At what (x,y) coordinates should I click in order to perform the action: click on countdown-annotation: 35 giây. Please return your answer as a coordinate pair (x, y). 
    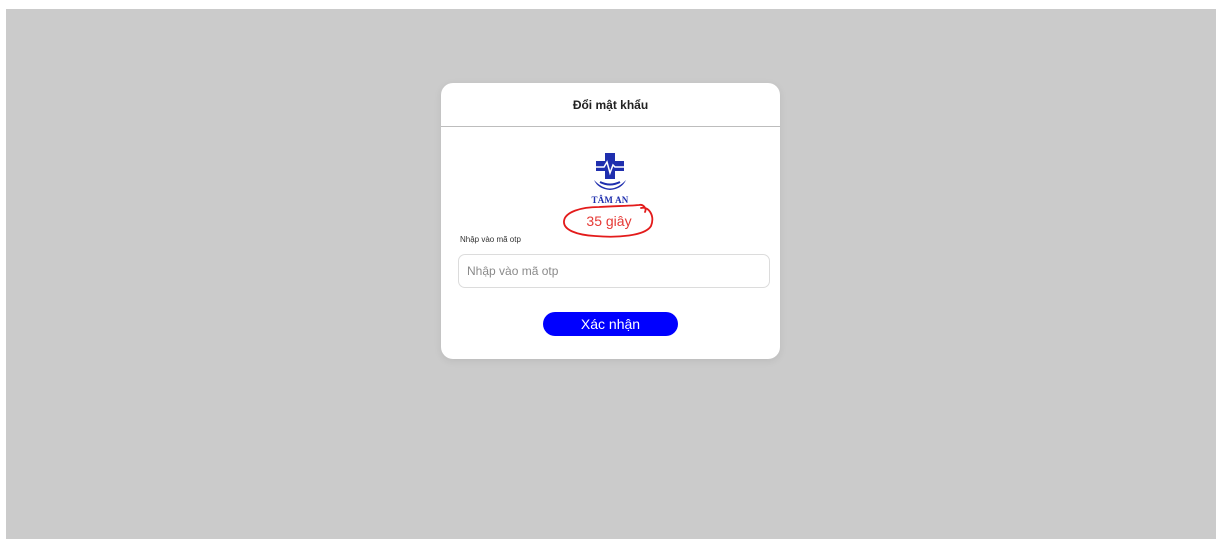
    Looking at the image, I should click on (609, 221).